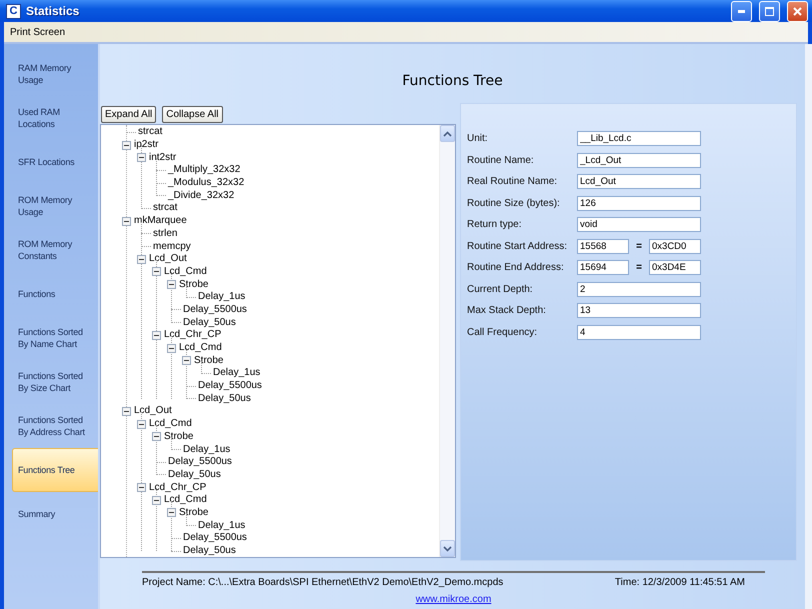 The image size is (812, 609). I want to click on input-field: 13, so click(639, 310).